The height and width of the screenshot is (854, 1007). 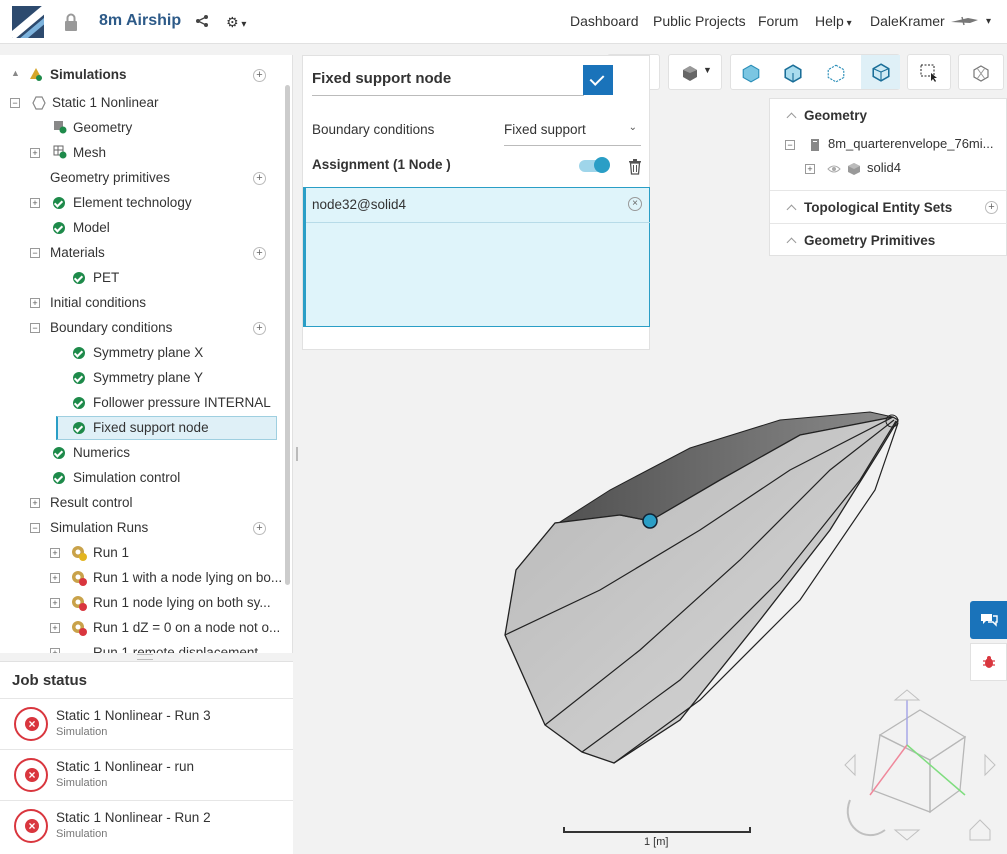 I want to click on tree-item-geometry-primitives: Geometry primitives, so click(x=110, y=178).